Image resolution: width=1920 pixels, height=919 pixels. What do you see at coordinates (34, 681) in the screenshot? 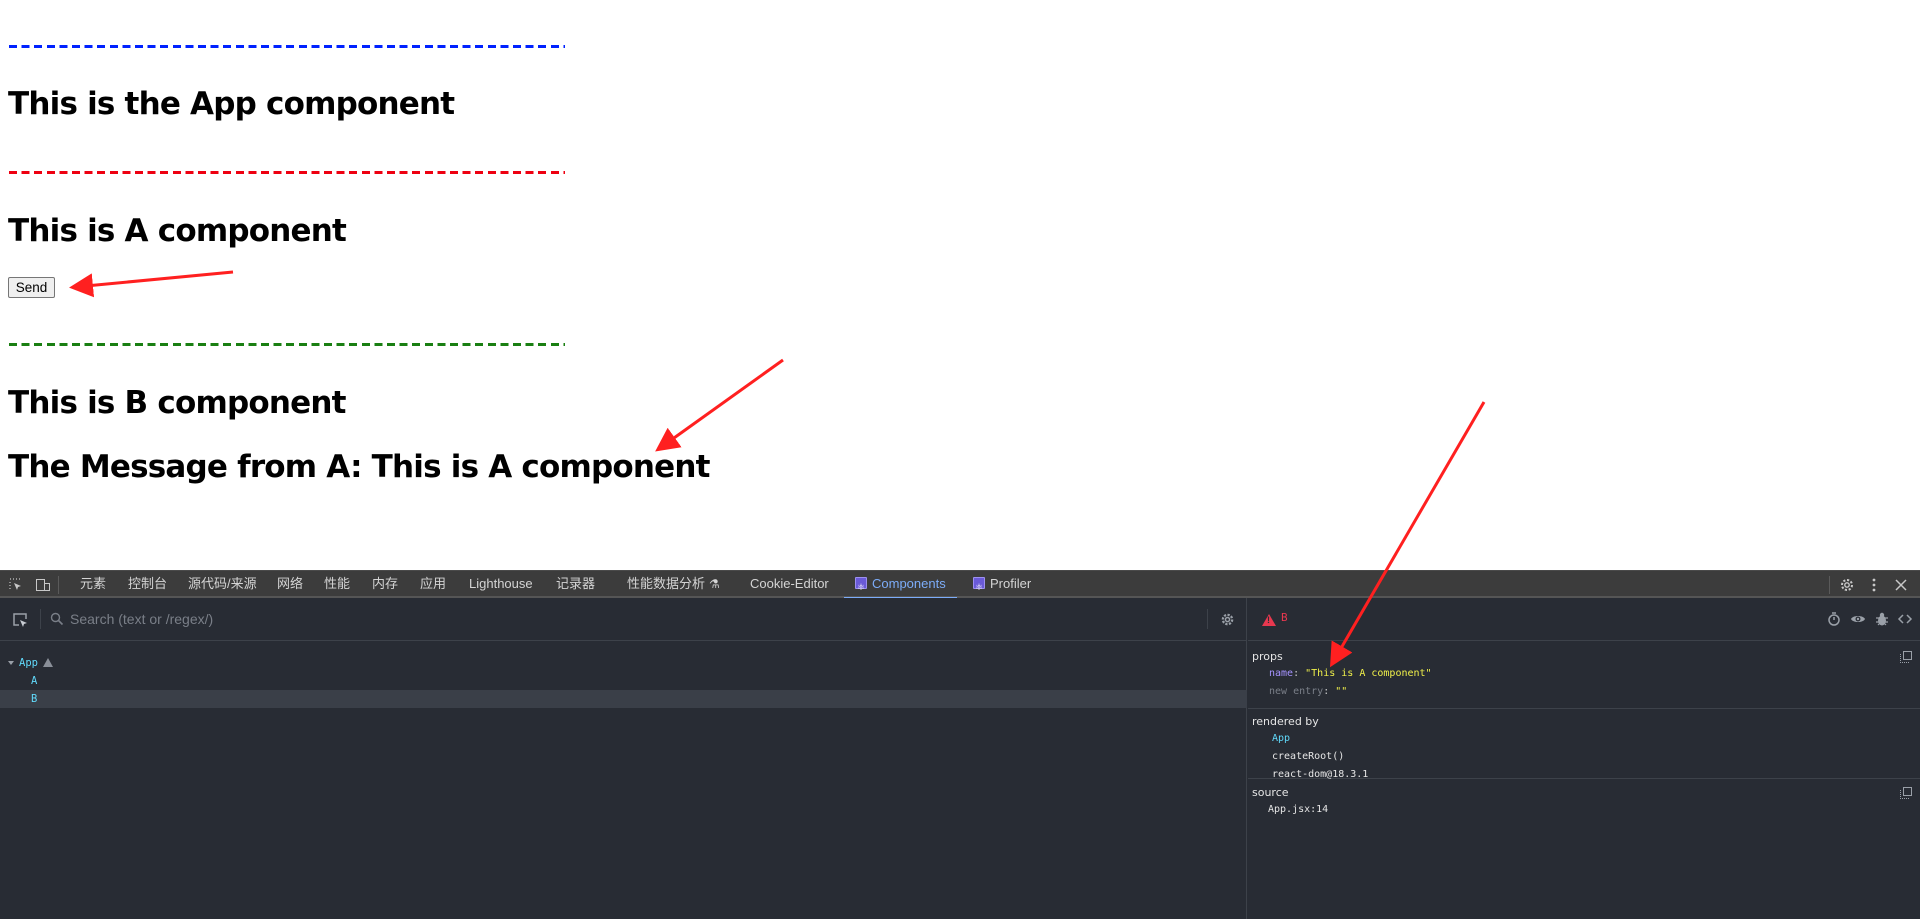
I see `component-name: A` at bounding box center [34, 681].